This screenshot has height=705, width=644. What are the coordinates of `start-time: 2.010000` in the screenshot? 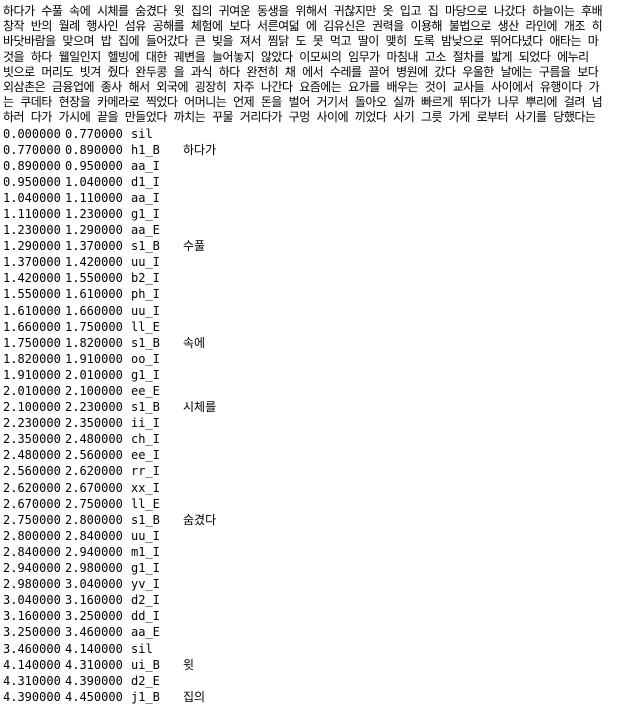 It's located at (32, 391).